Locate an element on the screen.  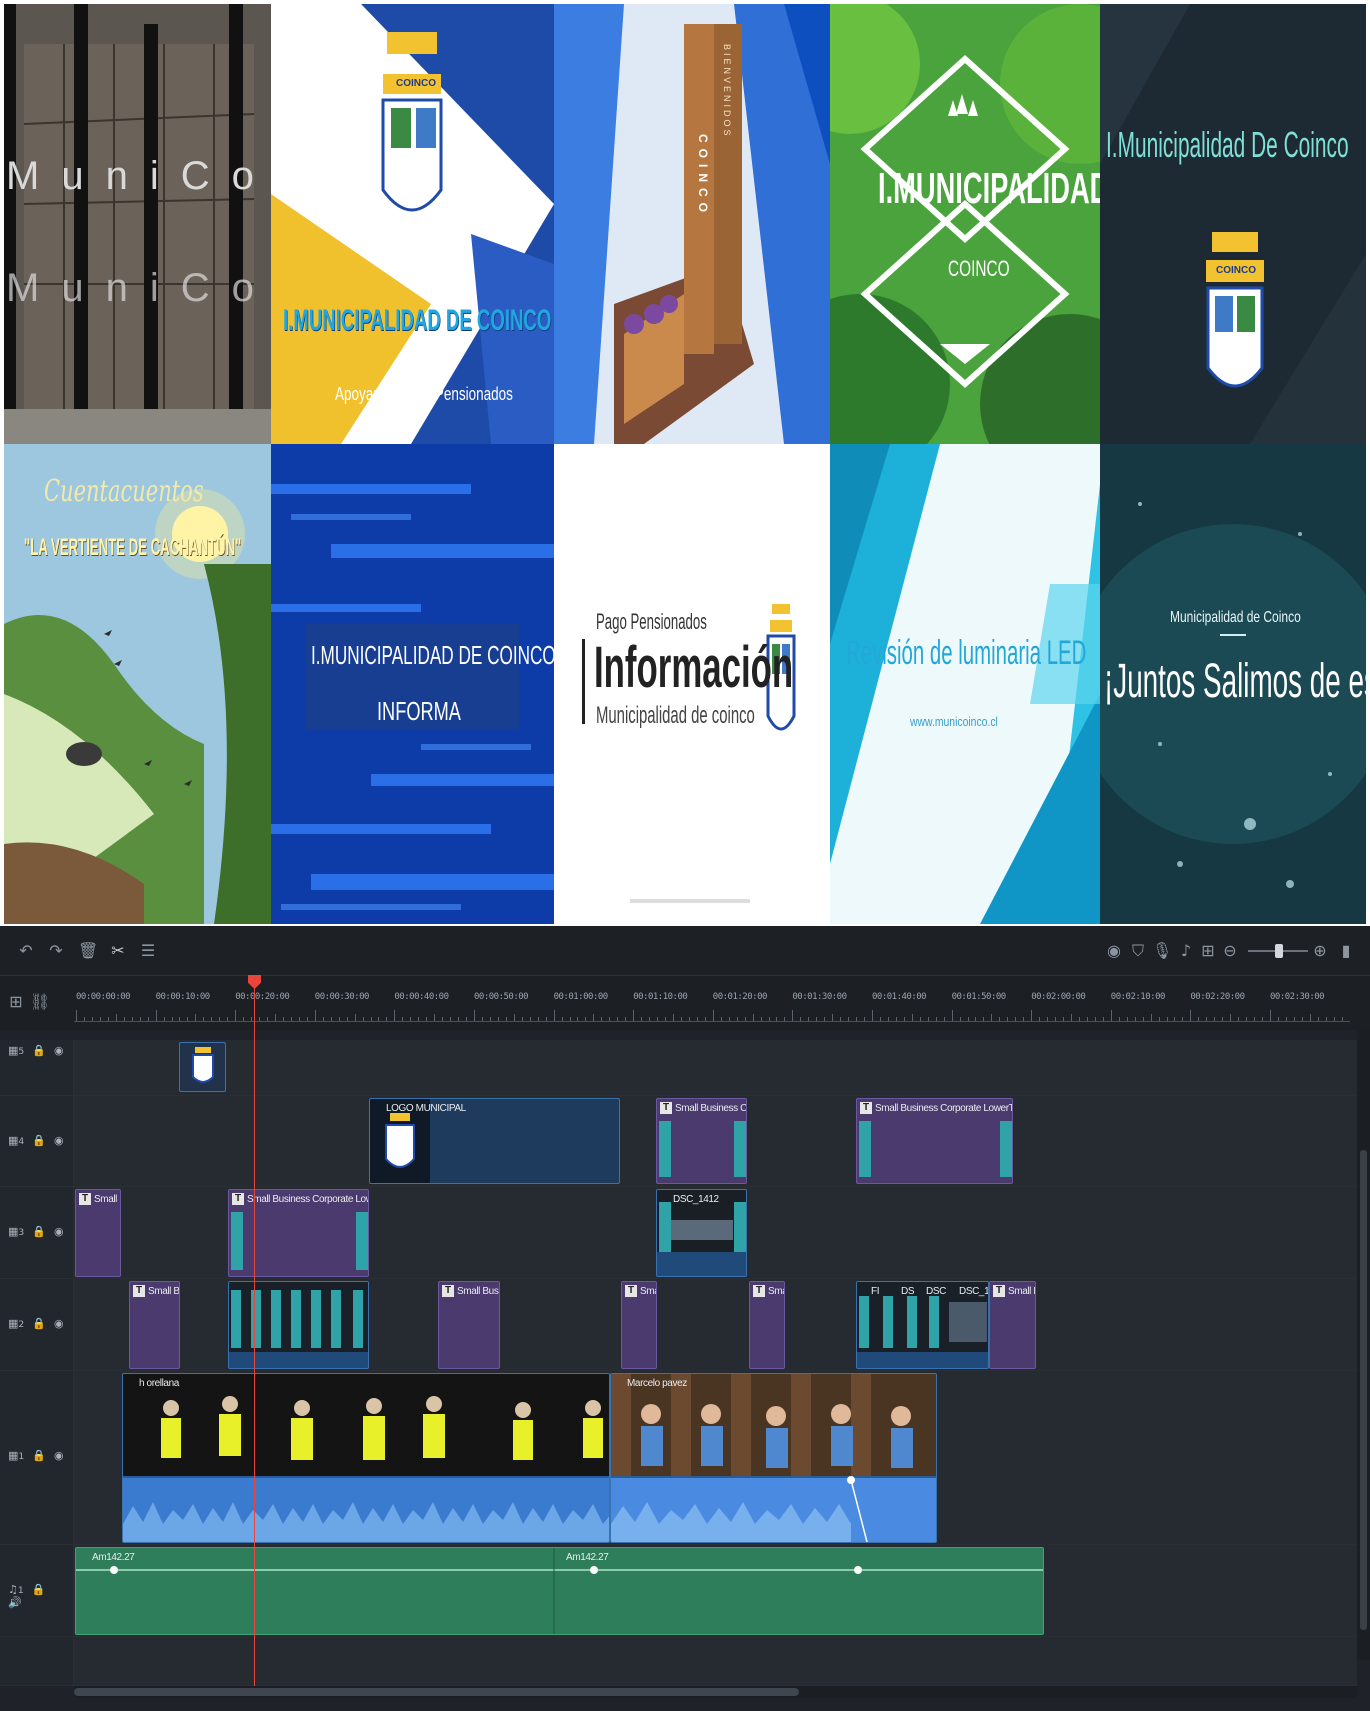
ruler-tick-label: 00:01:00:00 is located at coordinates (581, 997).